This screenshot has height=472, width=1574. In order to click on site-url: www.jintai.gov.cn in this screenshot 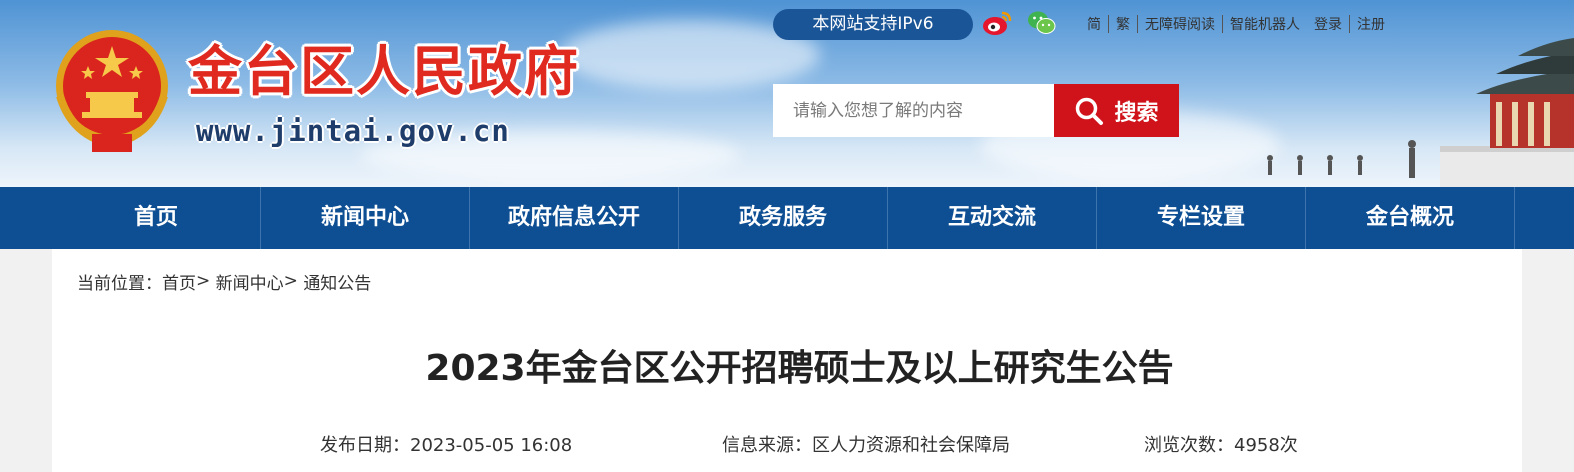, I will do `click(353, 131)`.